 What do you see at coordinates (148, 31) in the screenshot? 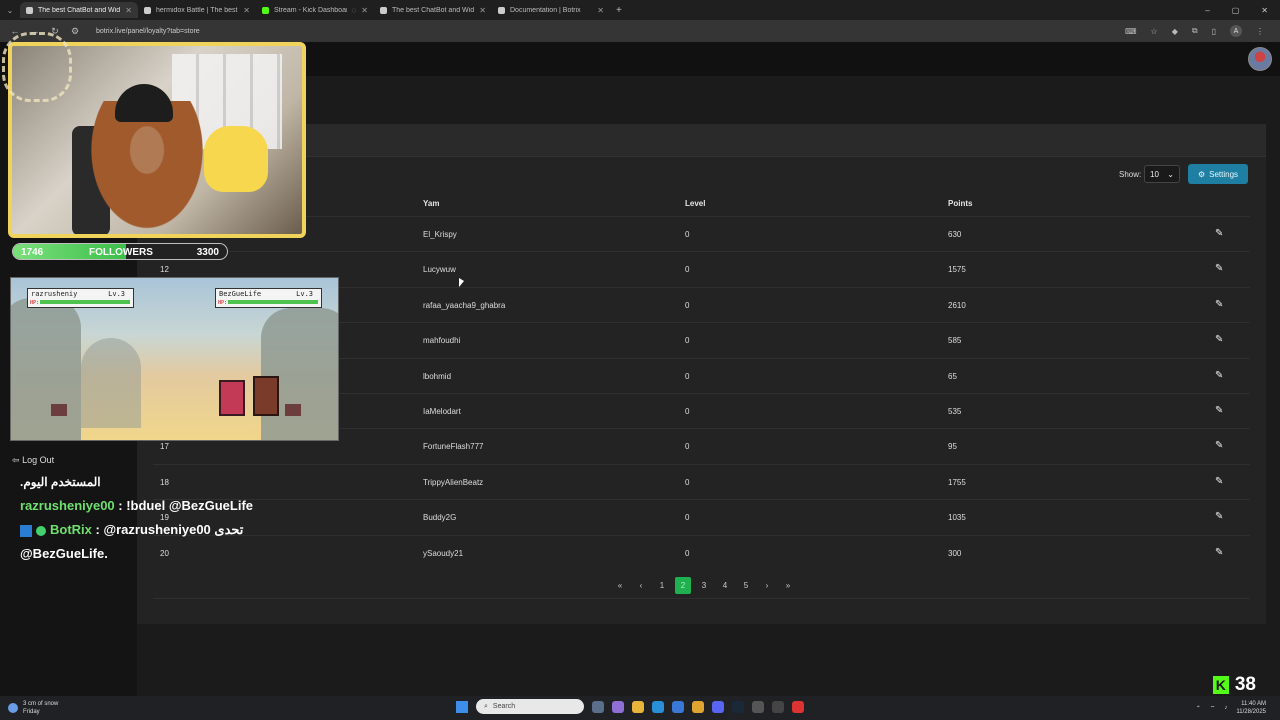
I see `url-field: botrix.live/panel/loyalty?tab=store` at bounding box center [148, 31].